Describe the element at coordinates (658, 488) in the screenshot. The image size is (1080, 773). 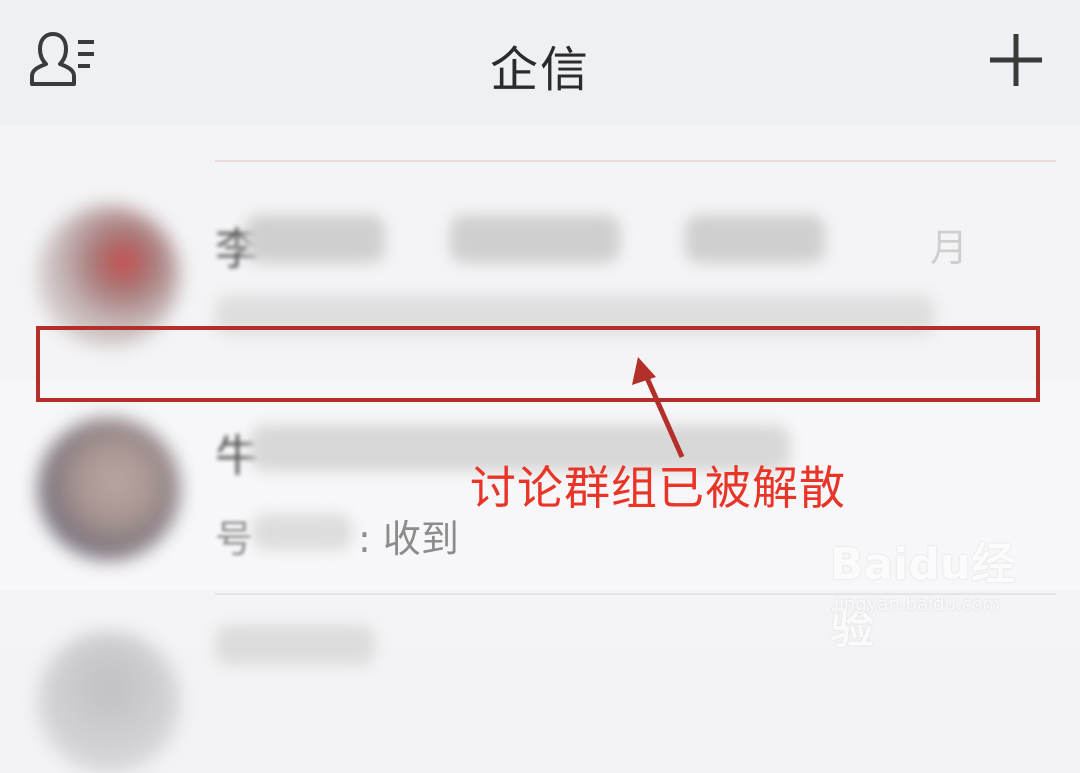
I see `annotation-text: 讨论群组已被解散` at that location.